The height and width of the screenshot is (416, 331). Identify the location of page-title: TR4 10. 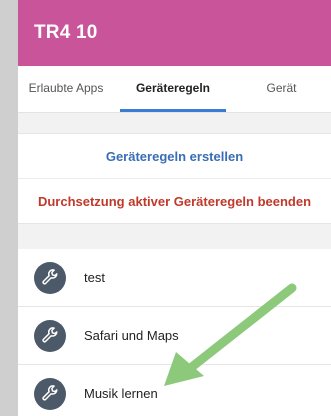
(66, 32).